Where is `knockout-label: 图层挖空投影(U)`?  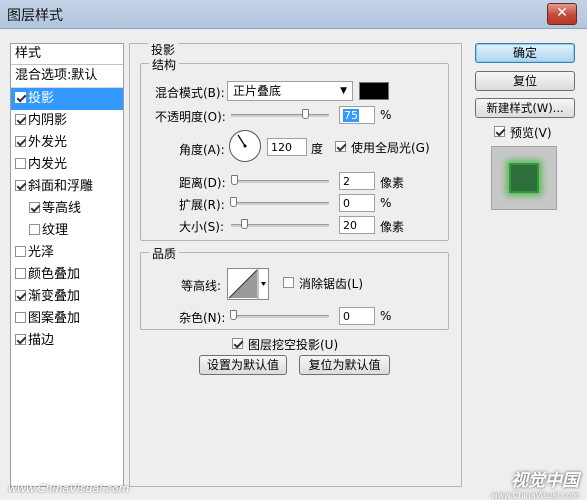
knockout-label: 图层挖空投影(U) is located at coordinates (293, 345).